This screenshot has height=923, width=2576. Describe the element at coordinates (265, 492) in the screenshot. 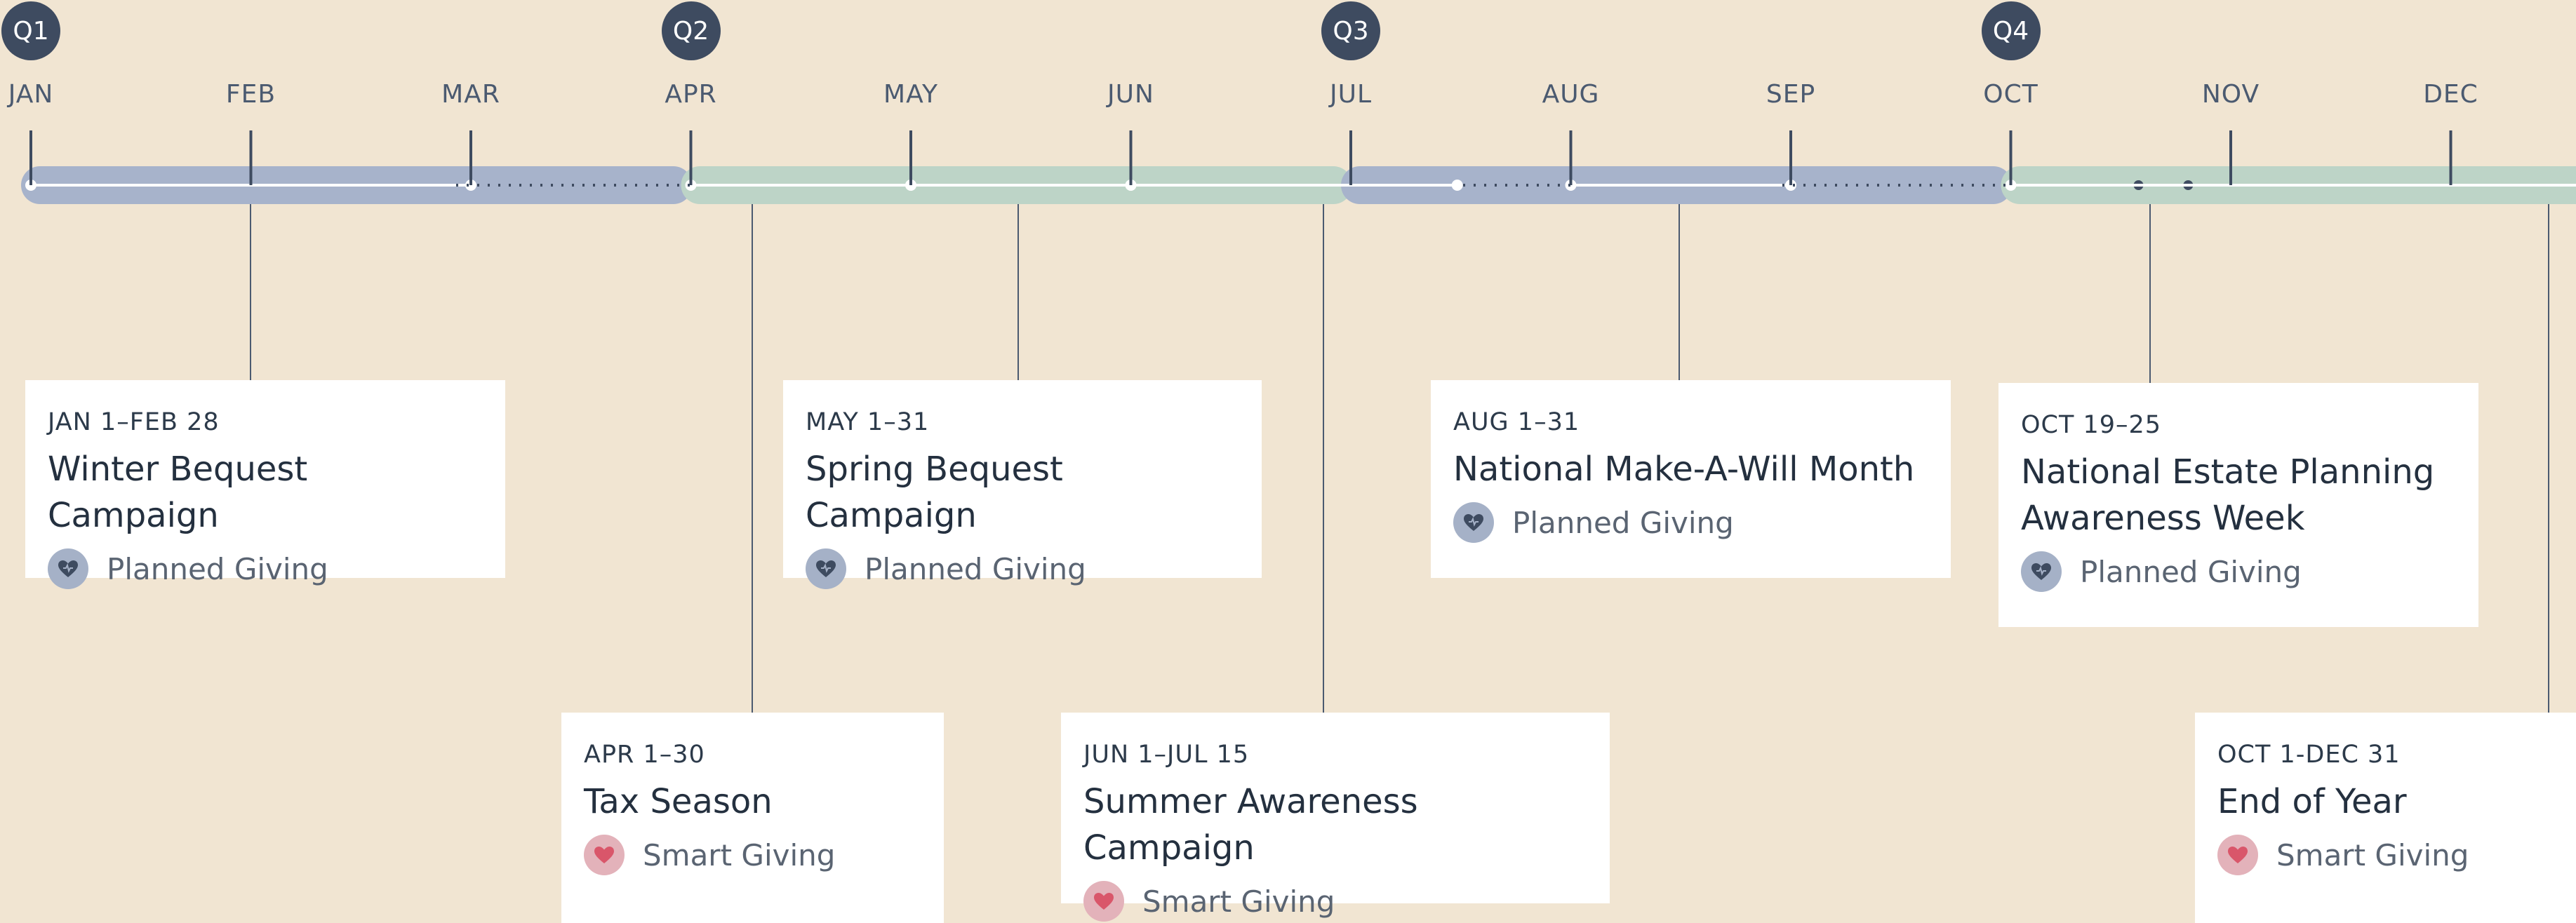

I see `event-title: Winter Bequest Campaign` at that location.